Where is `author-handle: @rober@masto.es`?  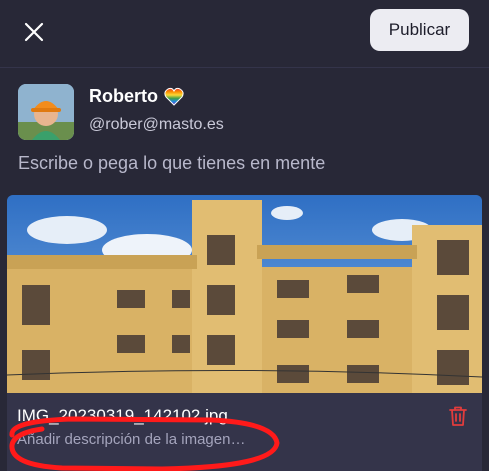
author-handle: @rober@masto.es is located at coordinates (156, 124).